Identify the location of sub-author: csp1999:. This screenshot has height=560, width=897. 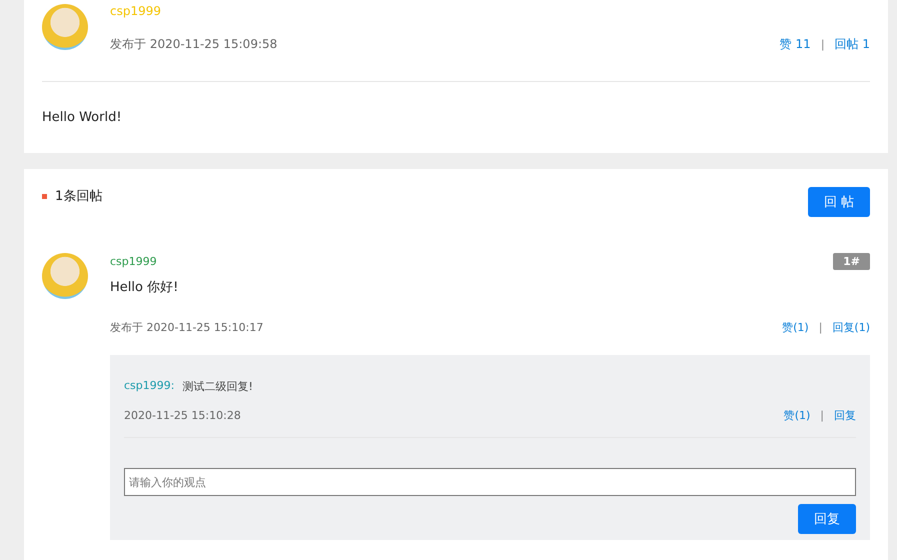
(149, 386).